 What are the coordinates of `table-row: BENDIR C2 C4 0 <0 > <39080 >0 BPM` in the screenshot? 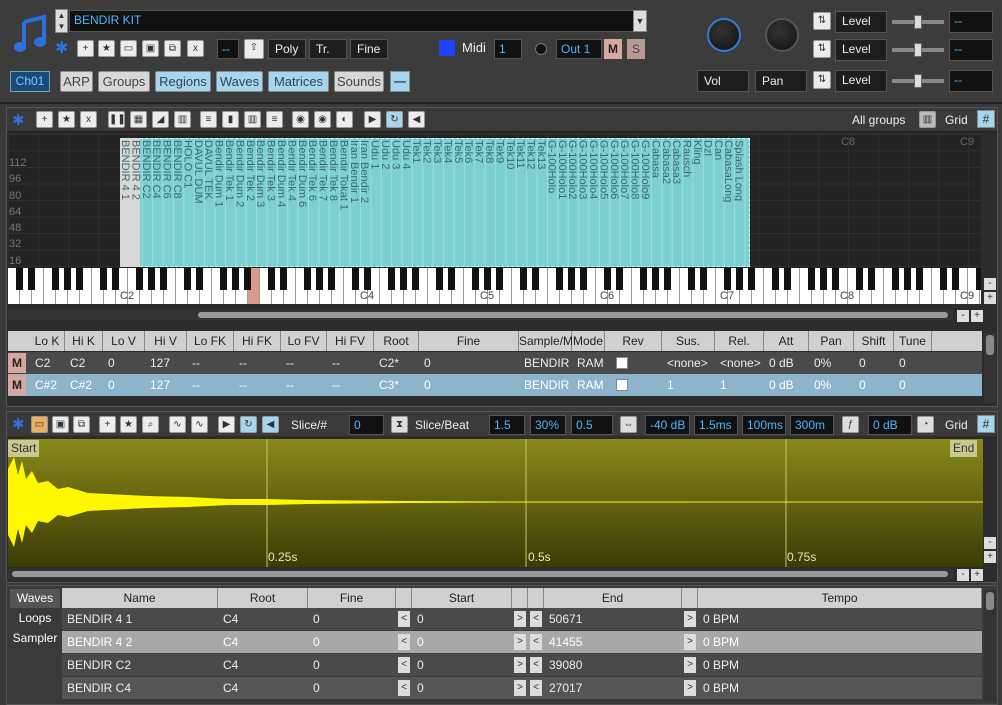 It's located at (522, 665).